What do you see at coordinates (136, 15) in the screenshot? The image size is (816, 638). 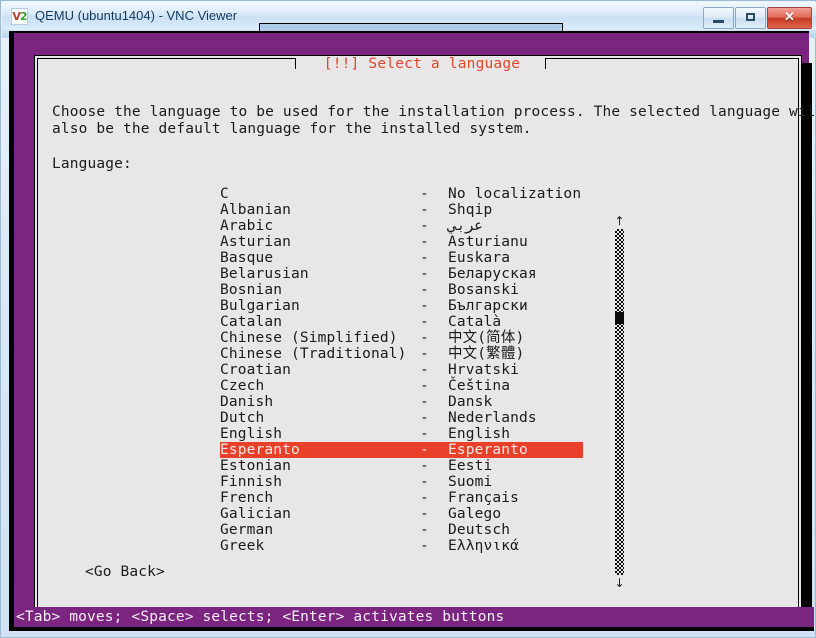 I see `window-title: QEMU (ubuntu1404) - VNC Viewer` at bounding box center [136, 15].